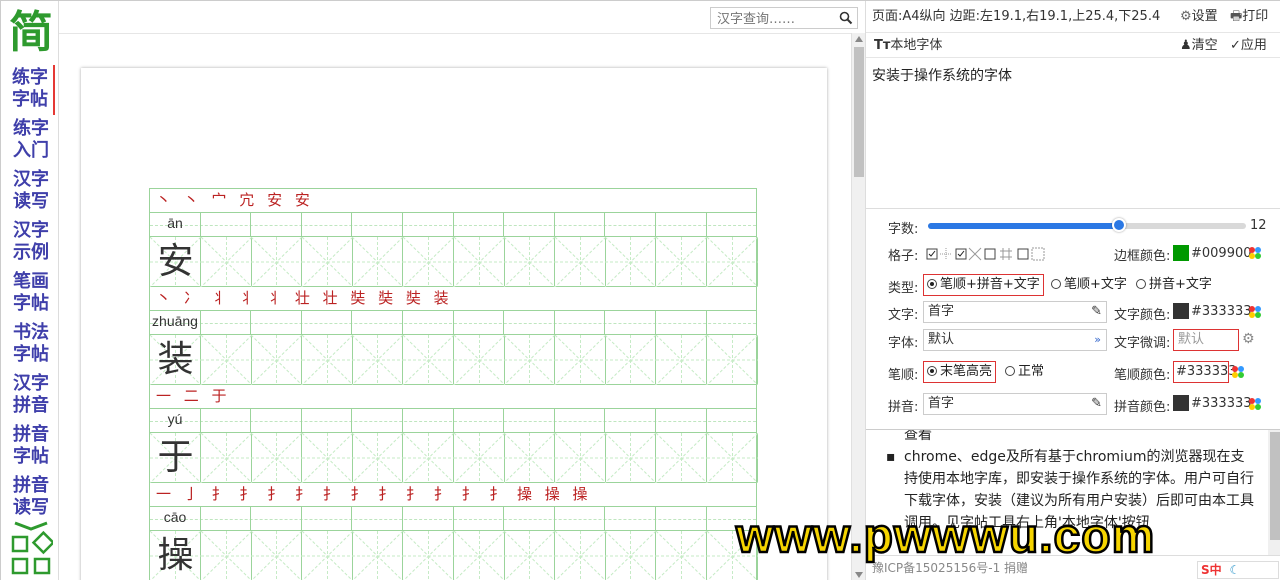 The width and height of the screenshot is (1280, 580). I want to click on stroke-color-value: #333333, so click(1206, 371).